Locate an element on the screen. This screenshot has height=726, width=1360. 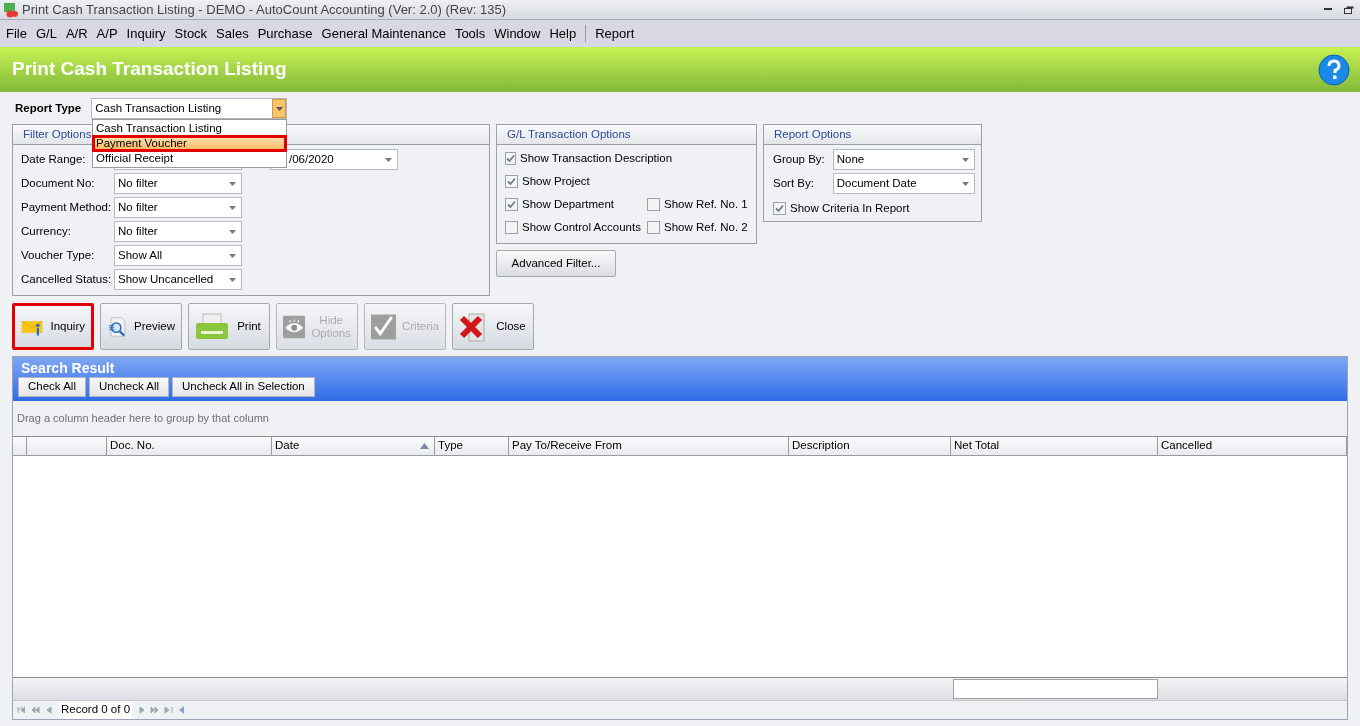
action-button: Close is located at coordinates (493, 326).